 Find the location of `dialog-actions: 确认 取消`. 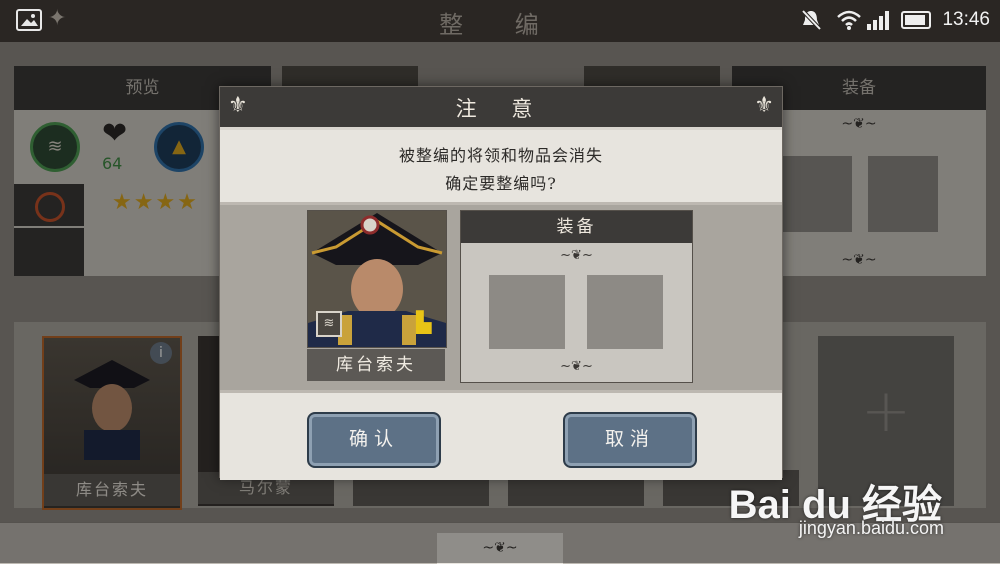

dialog-actions: 确认 取消 is located at coordinates (501, 435).